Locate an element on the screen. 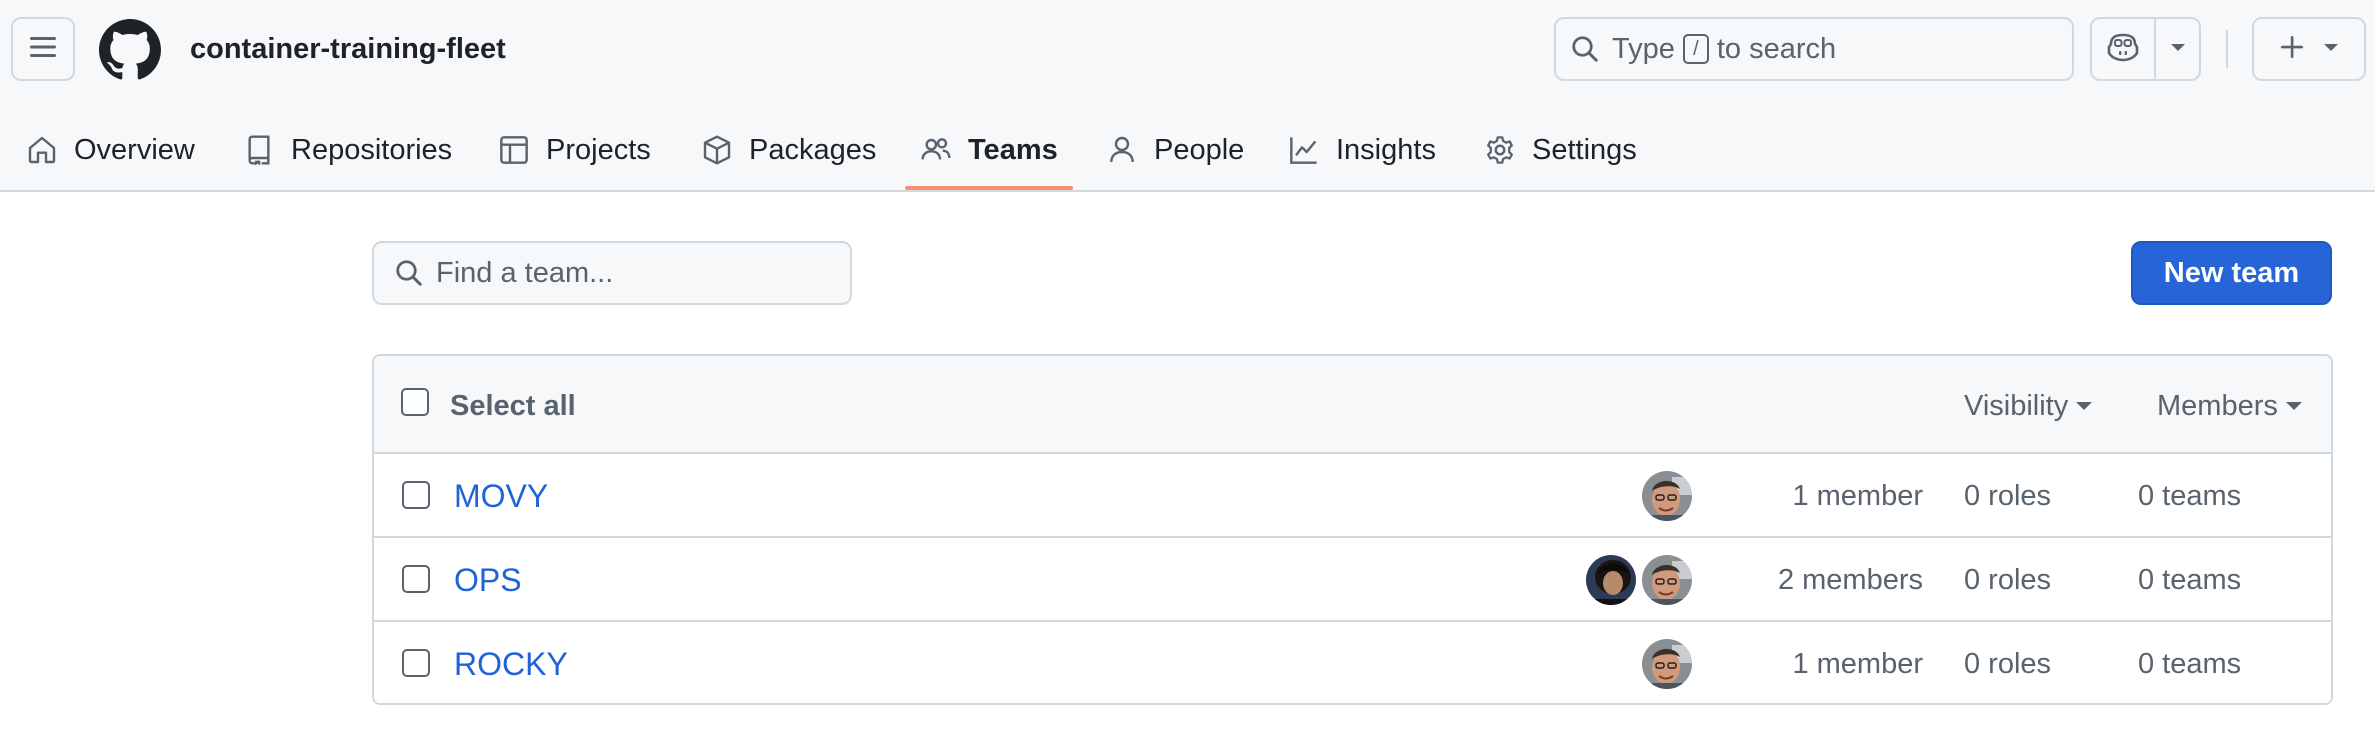 This screenshot has width=2375, height=731. home-icon is located at coordinates (42, 150).